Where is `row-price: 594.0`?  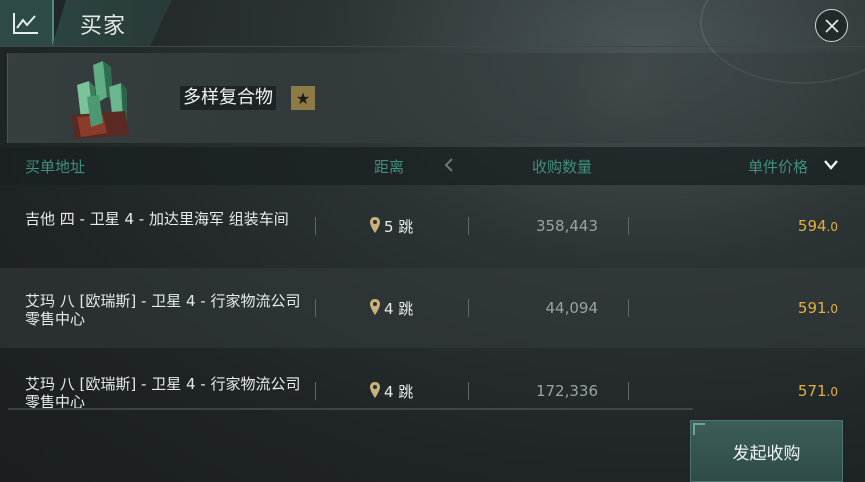
row-price: 594.0 is located at coordinates (779, 226).